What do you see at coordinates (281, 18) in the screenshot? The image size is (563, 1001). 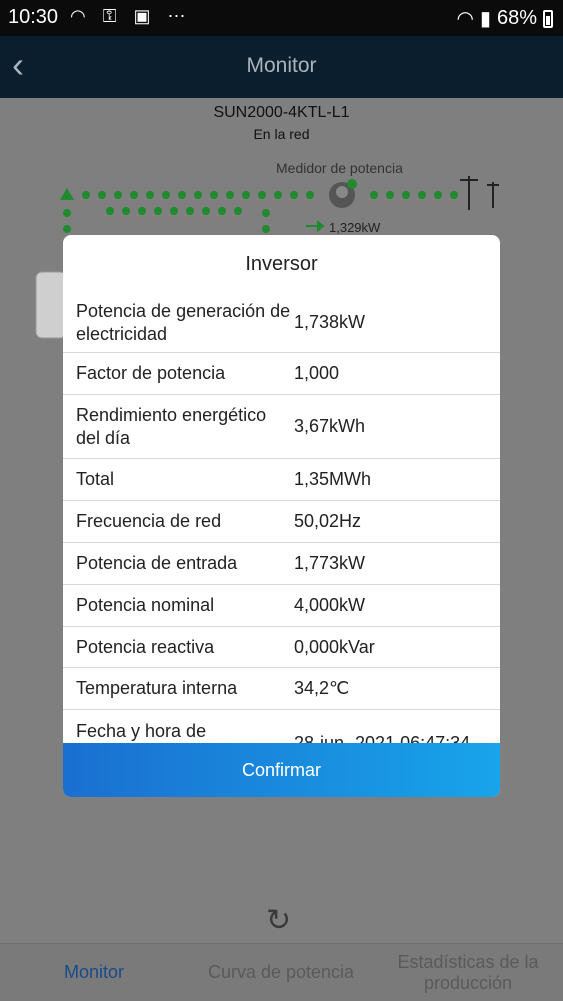 I see `status-bar: 10:30 ◠ ⚿ ▣ ⋯ ◠ ▮ 68%` at bounding box center [281, 18].